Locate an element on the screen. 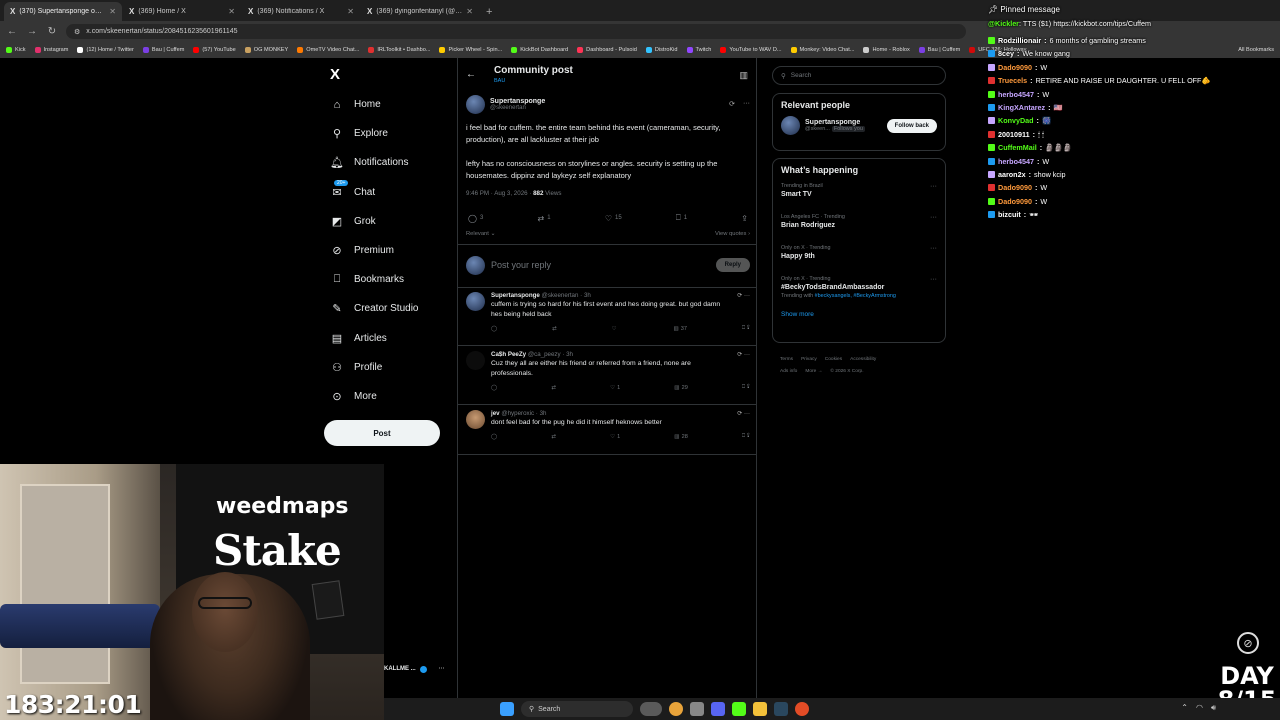  chrome-alt-icon is located at coordinates (802, 709).